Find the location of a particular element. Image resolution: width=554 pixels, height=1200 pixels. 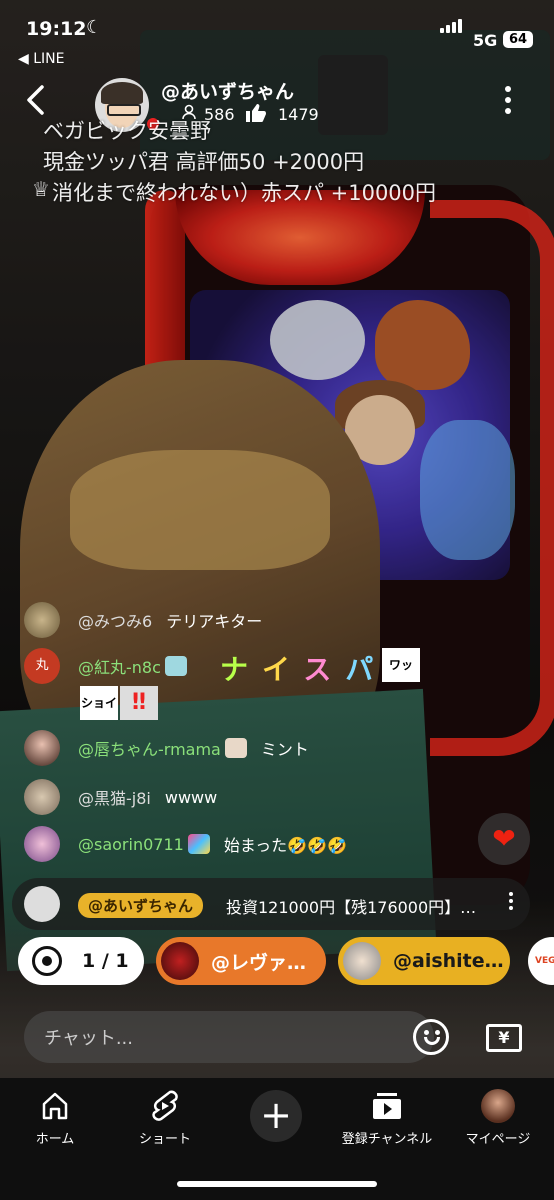

emoji-button is located at coordinates (431, 1037).